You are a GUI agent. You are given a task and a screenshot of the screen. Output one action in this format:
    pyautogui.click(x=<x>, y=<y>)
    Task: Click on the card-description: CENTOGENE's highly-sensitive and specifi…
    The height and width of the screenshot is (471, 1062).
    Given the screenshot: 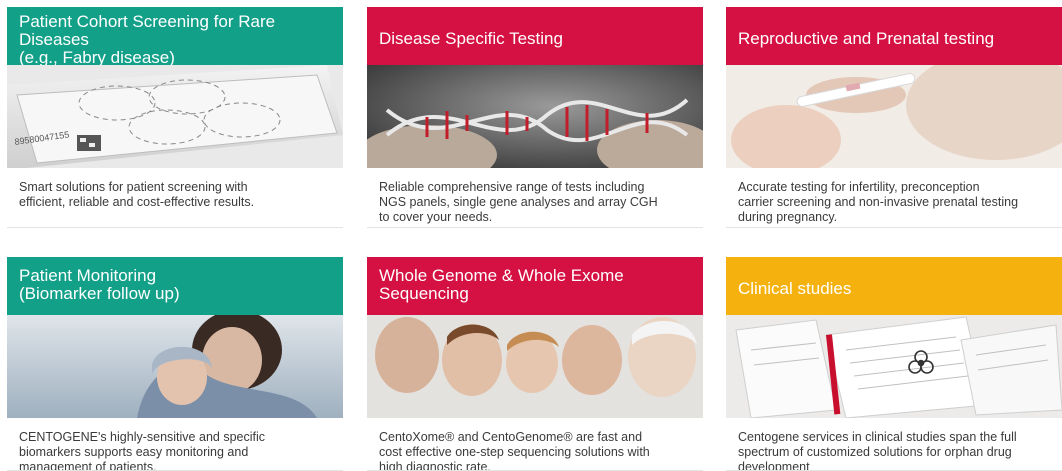 What is the action you would take?
    pyautogui.click(x=175, y=444)
    